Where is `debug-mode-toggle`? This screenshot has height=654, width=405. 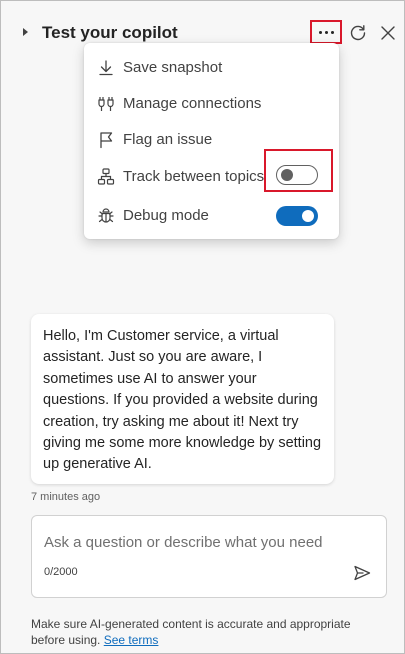
debug-mode-toggle is located at coordinates (297, 216).